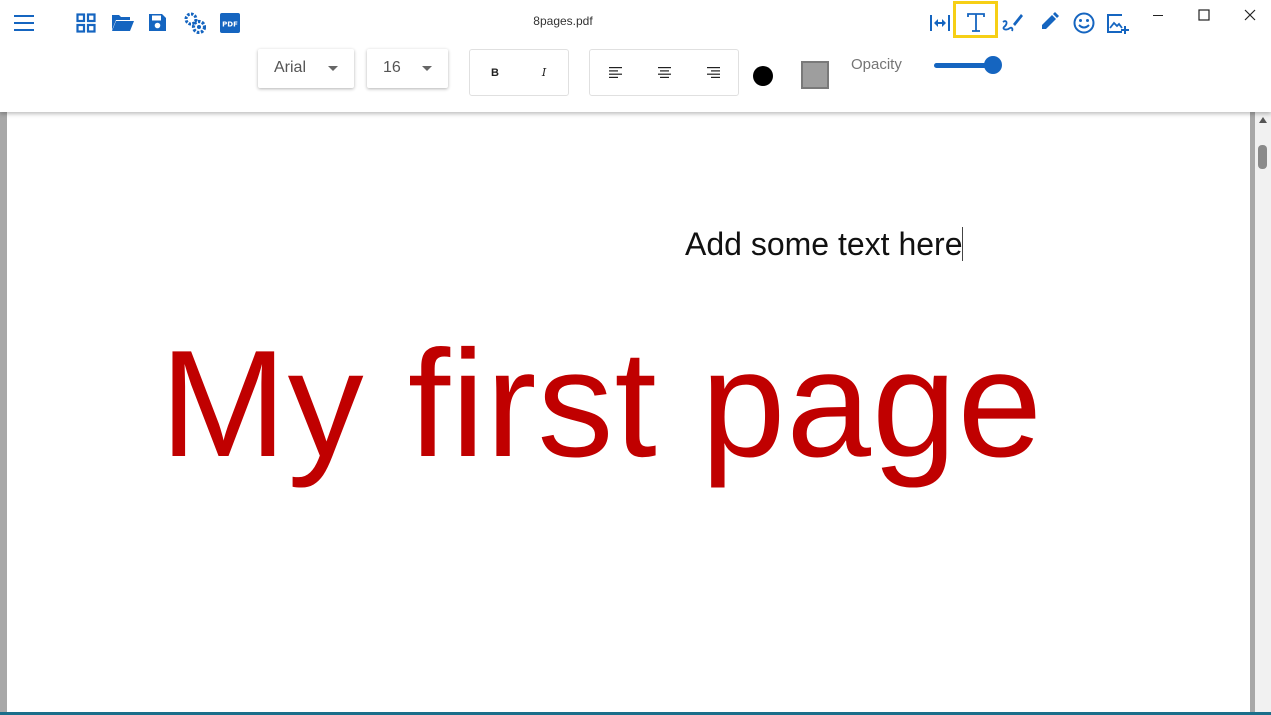 Image resolution: width=1271 pixels, height=715 pixels. I want to click on minimize-icon, so click(1158, 15).